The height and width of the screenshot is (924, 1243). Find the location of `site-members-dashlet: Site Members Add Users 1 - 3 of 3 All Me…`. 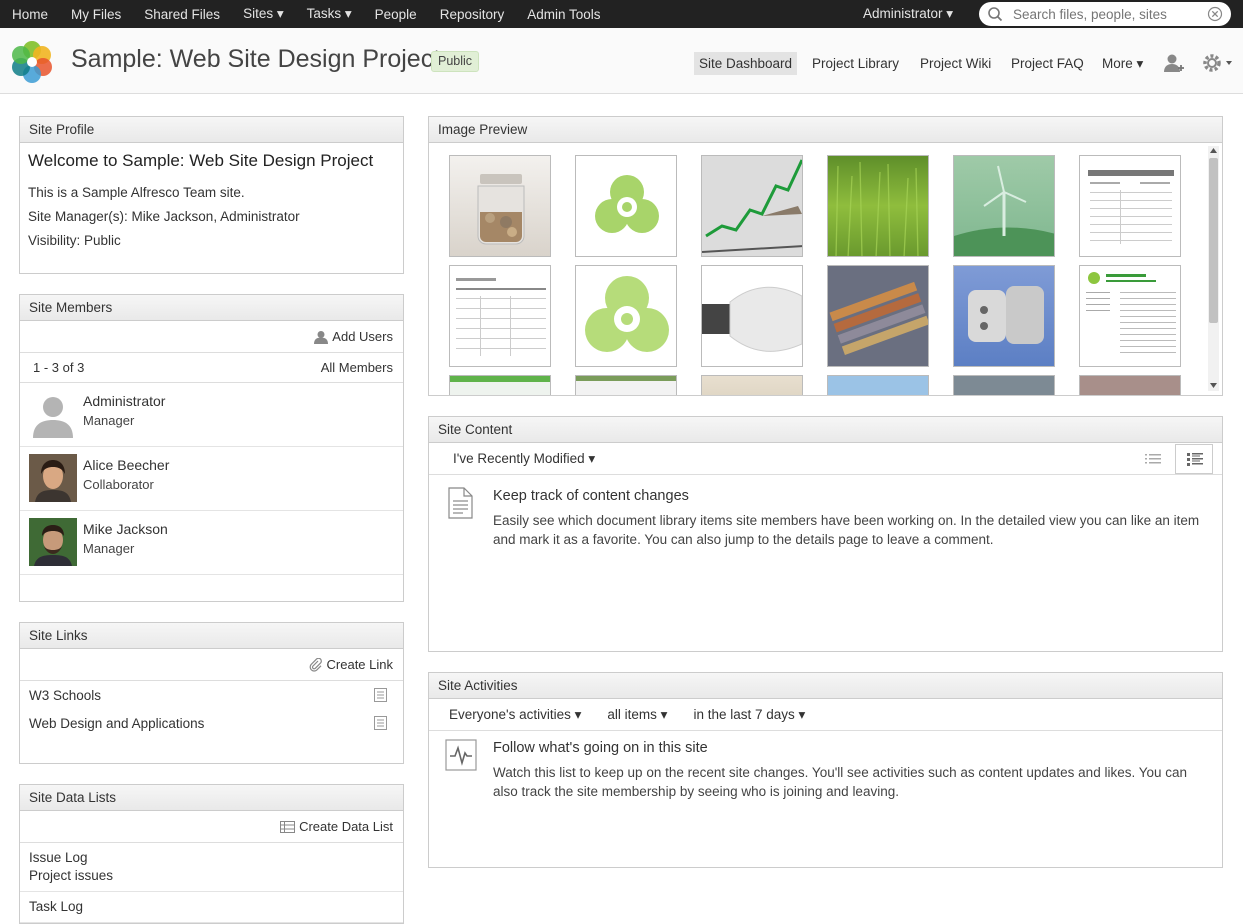

site-members-dashlet: Site Members Add Users 1 - 3 of 3 All Me… is located at coordinates (211, 448).